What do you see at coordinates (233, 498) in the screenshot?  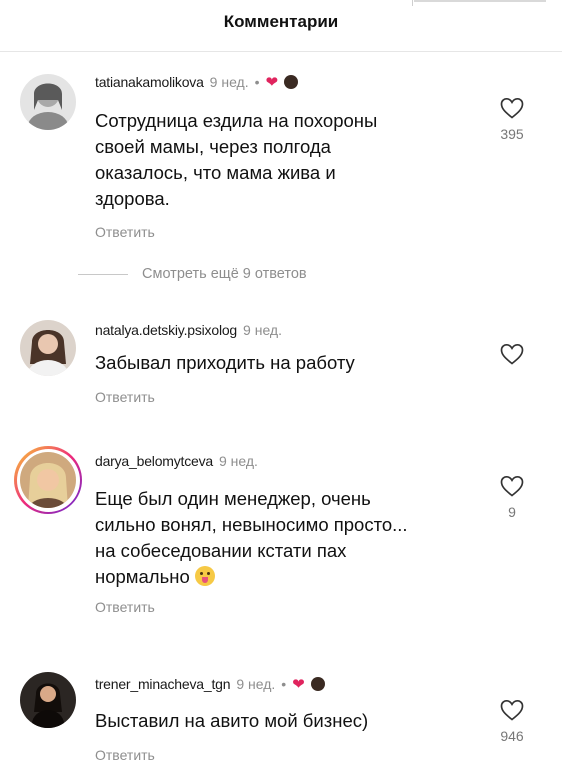 I see `comment-line: Еще был один менеджер, очень` at bounding box center [233, 498].